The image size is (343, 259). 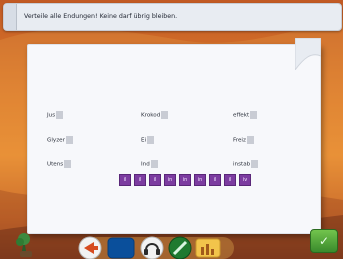 I want to click on word-text: effekt, so click(x=241, y=115).